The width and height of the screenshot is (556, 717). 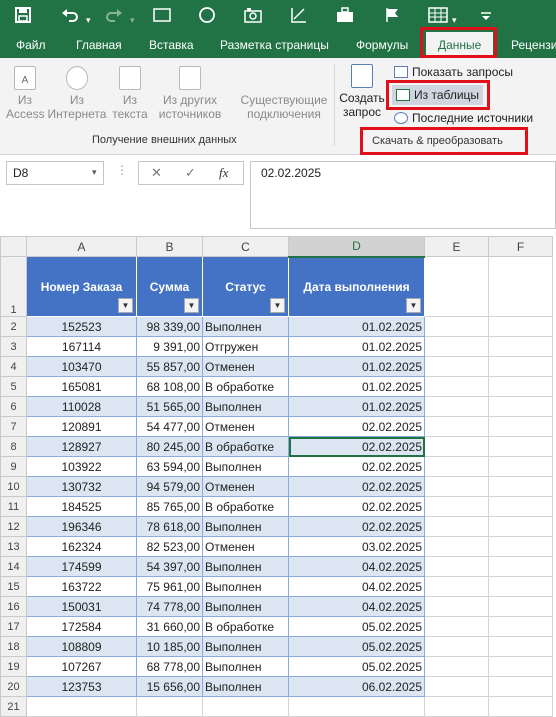 What do you see at coordinates (13, 686) in the screenshot?
I see `row-header: 20` at bounding box center [13, 686].